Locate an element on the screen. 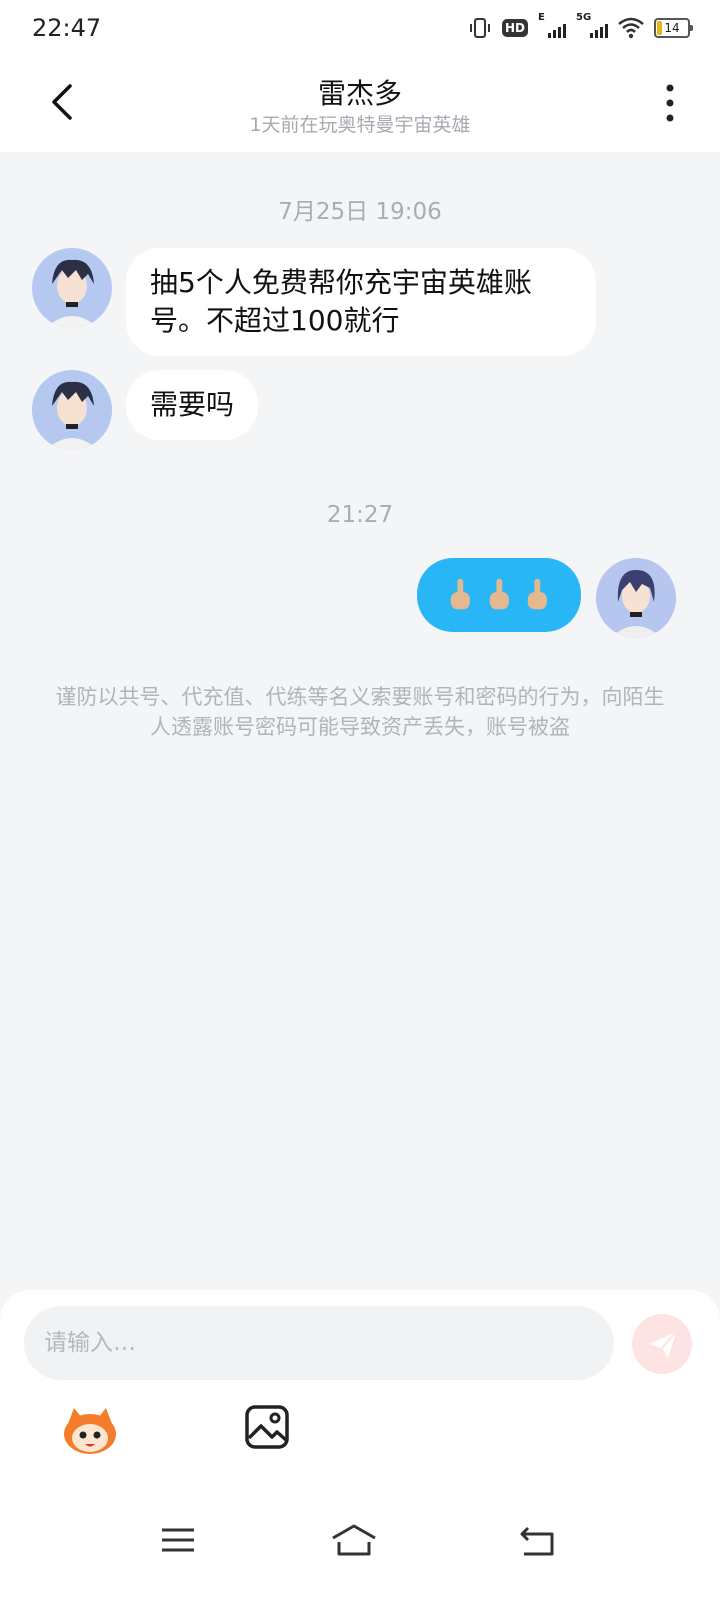  emoji-mascot-icon is located at coordinates (90, 1430).